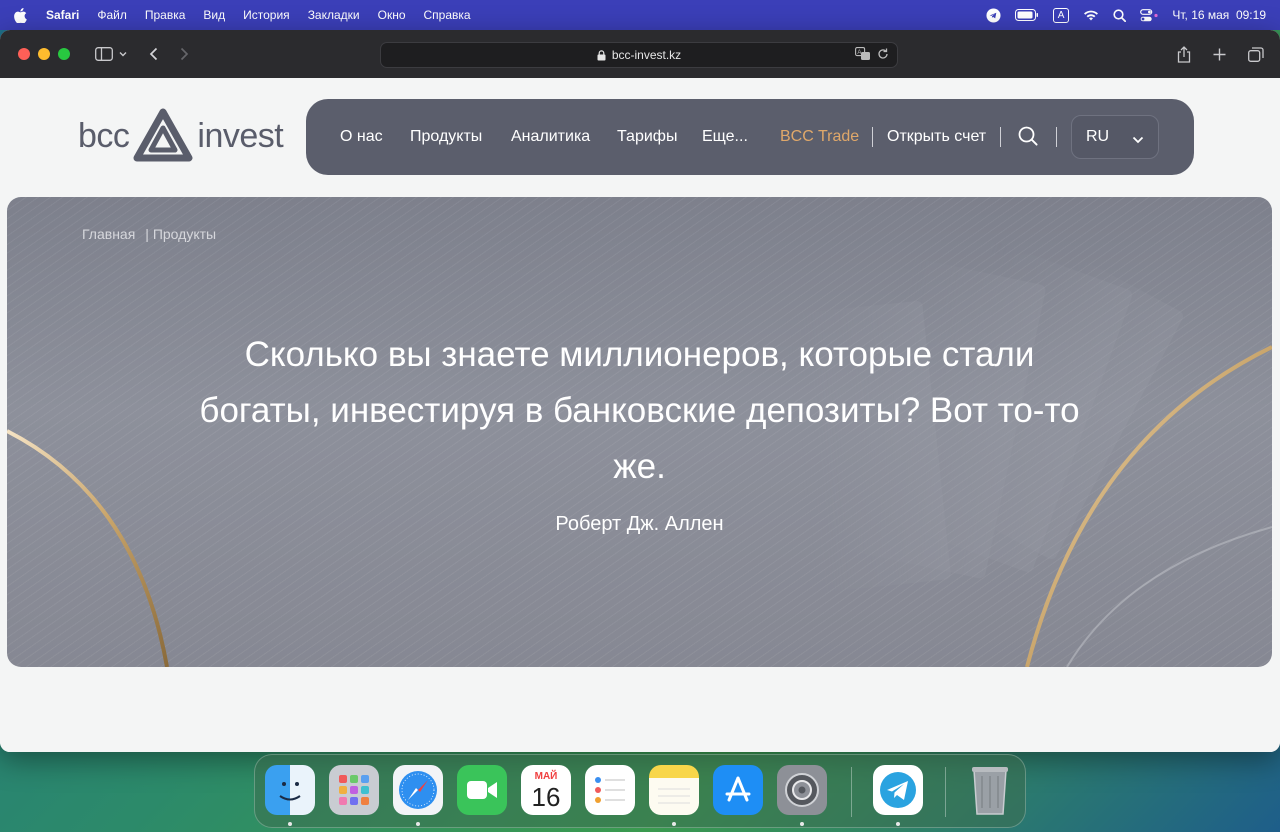 The image size is (1280, 832). I want to click on quote-author: Роберт Дж. Аллен, so click(639, 524).